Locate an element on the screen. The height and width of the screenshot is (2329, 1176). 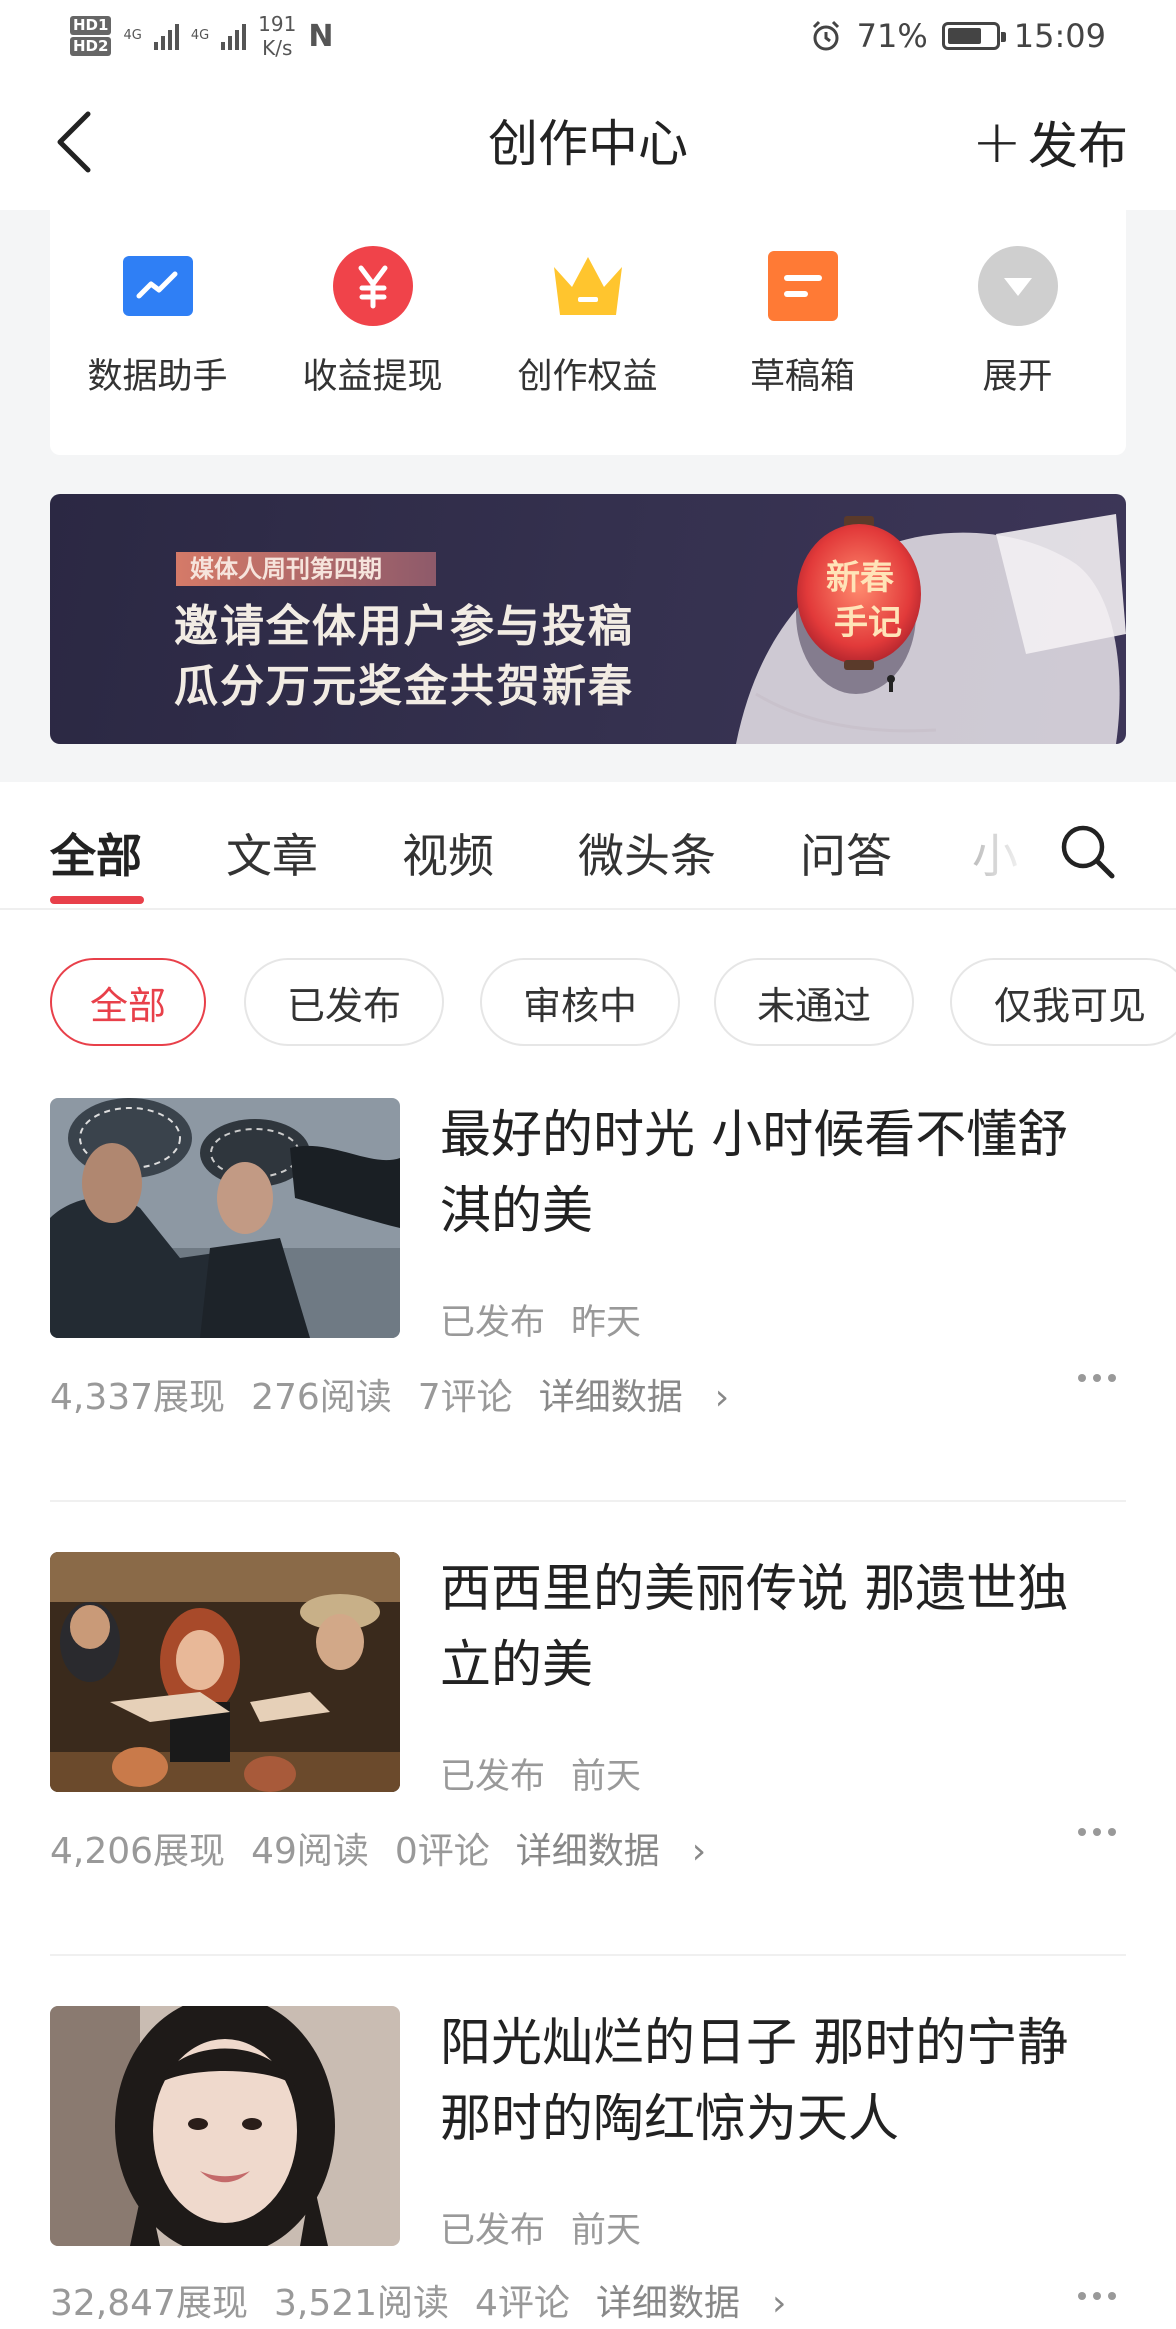
crown-icon is located at coordinates (588, 286).